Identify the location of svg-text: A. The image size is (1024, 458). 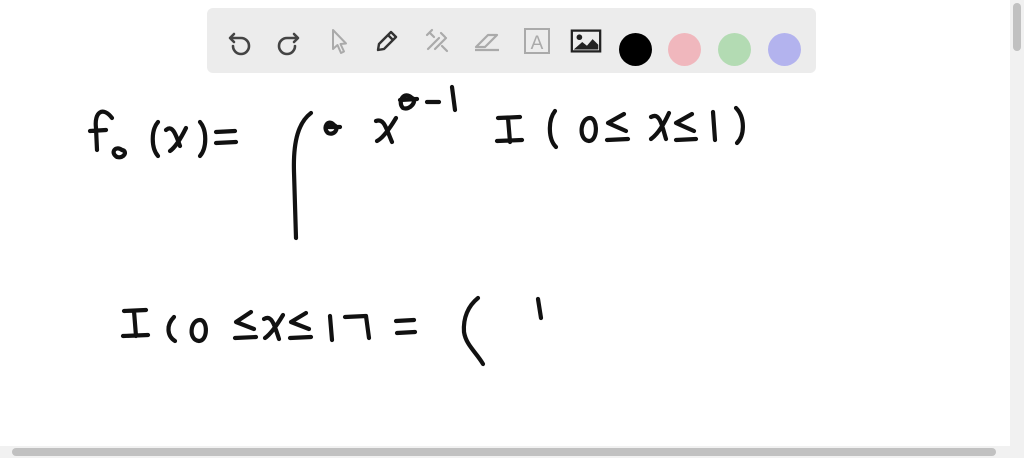
(537, 43).